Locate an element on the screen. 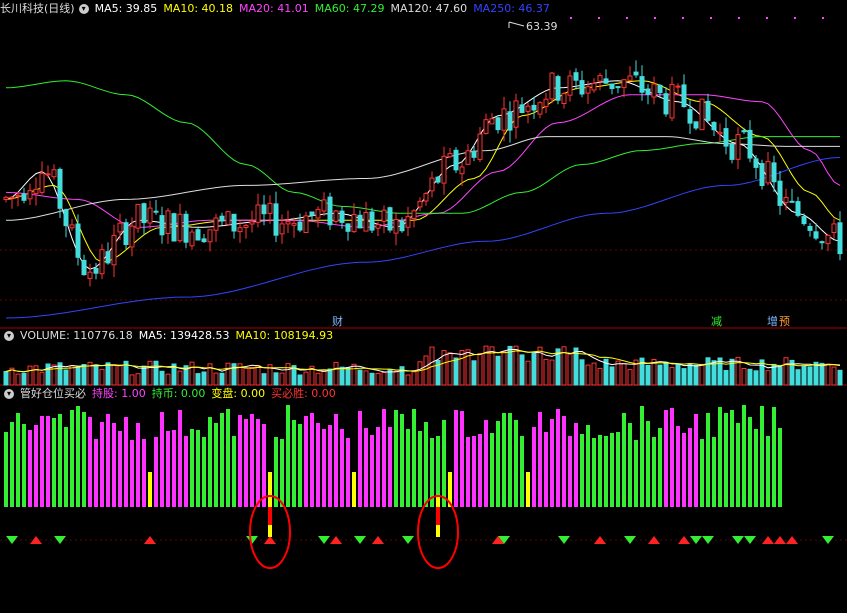 This screenshot has width=847, height=613. price-ma-label: MA20: 41.01 is located at coordinates (274, 8).